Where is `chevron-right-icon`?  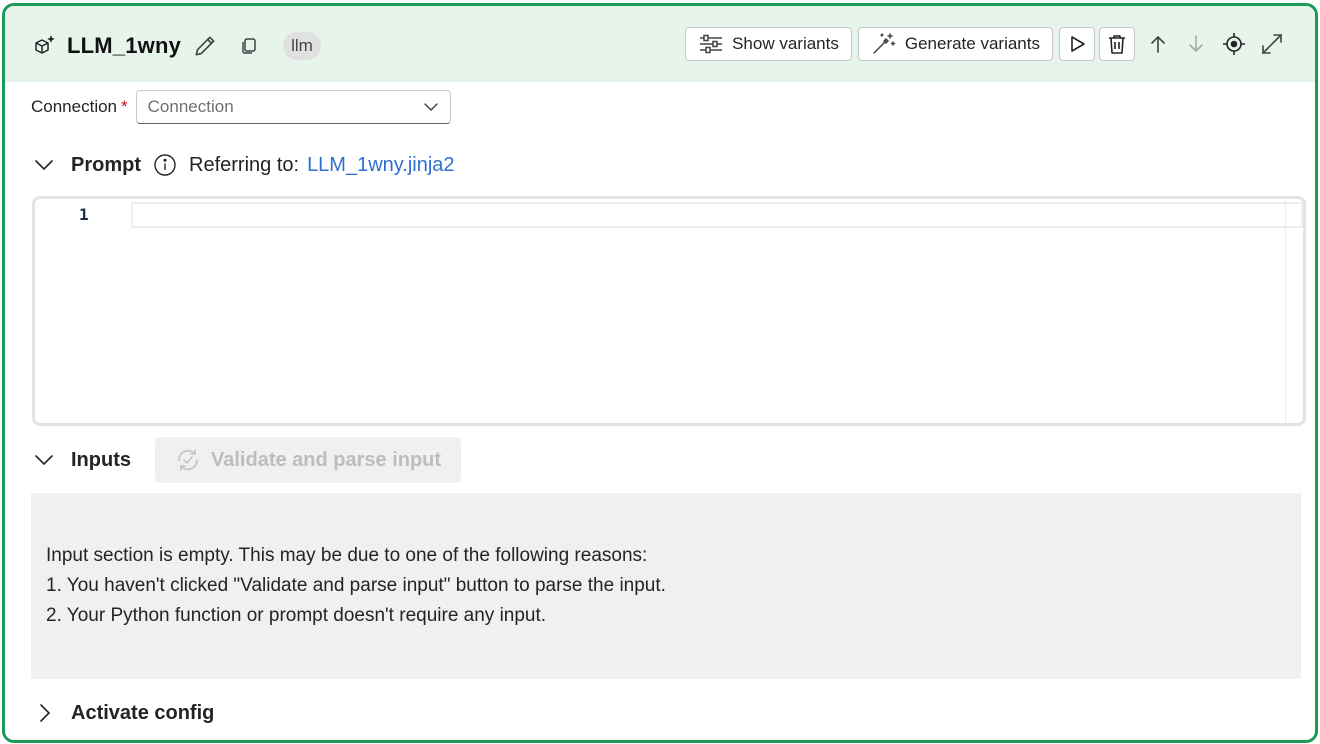 chevron-right-icon is located at coordinates (45, 713).